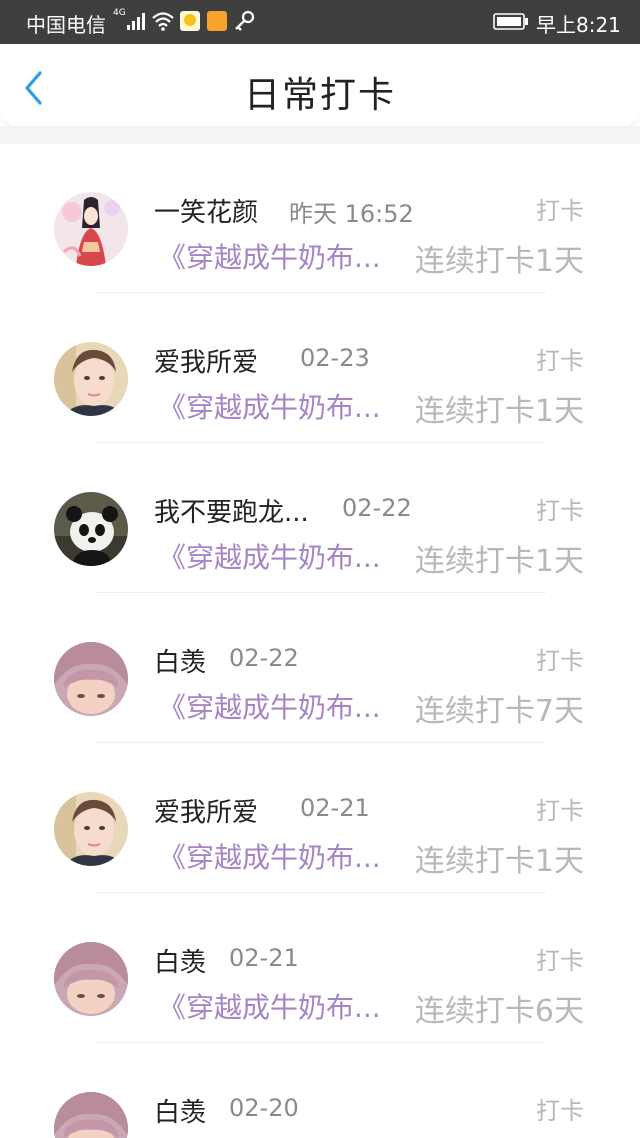 The height and width of the screenshot is (1138, 640). I want to click on signal-icon, so click(136, 21).